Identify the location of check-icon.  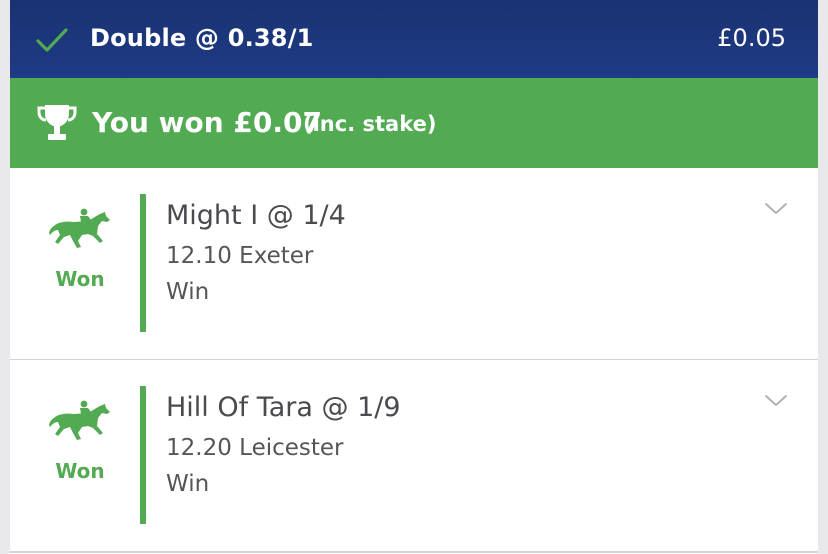
(52, 40).